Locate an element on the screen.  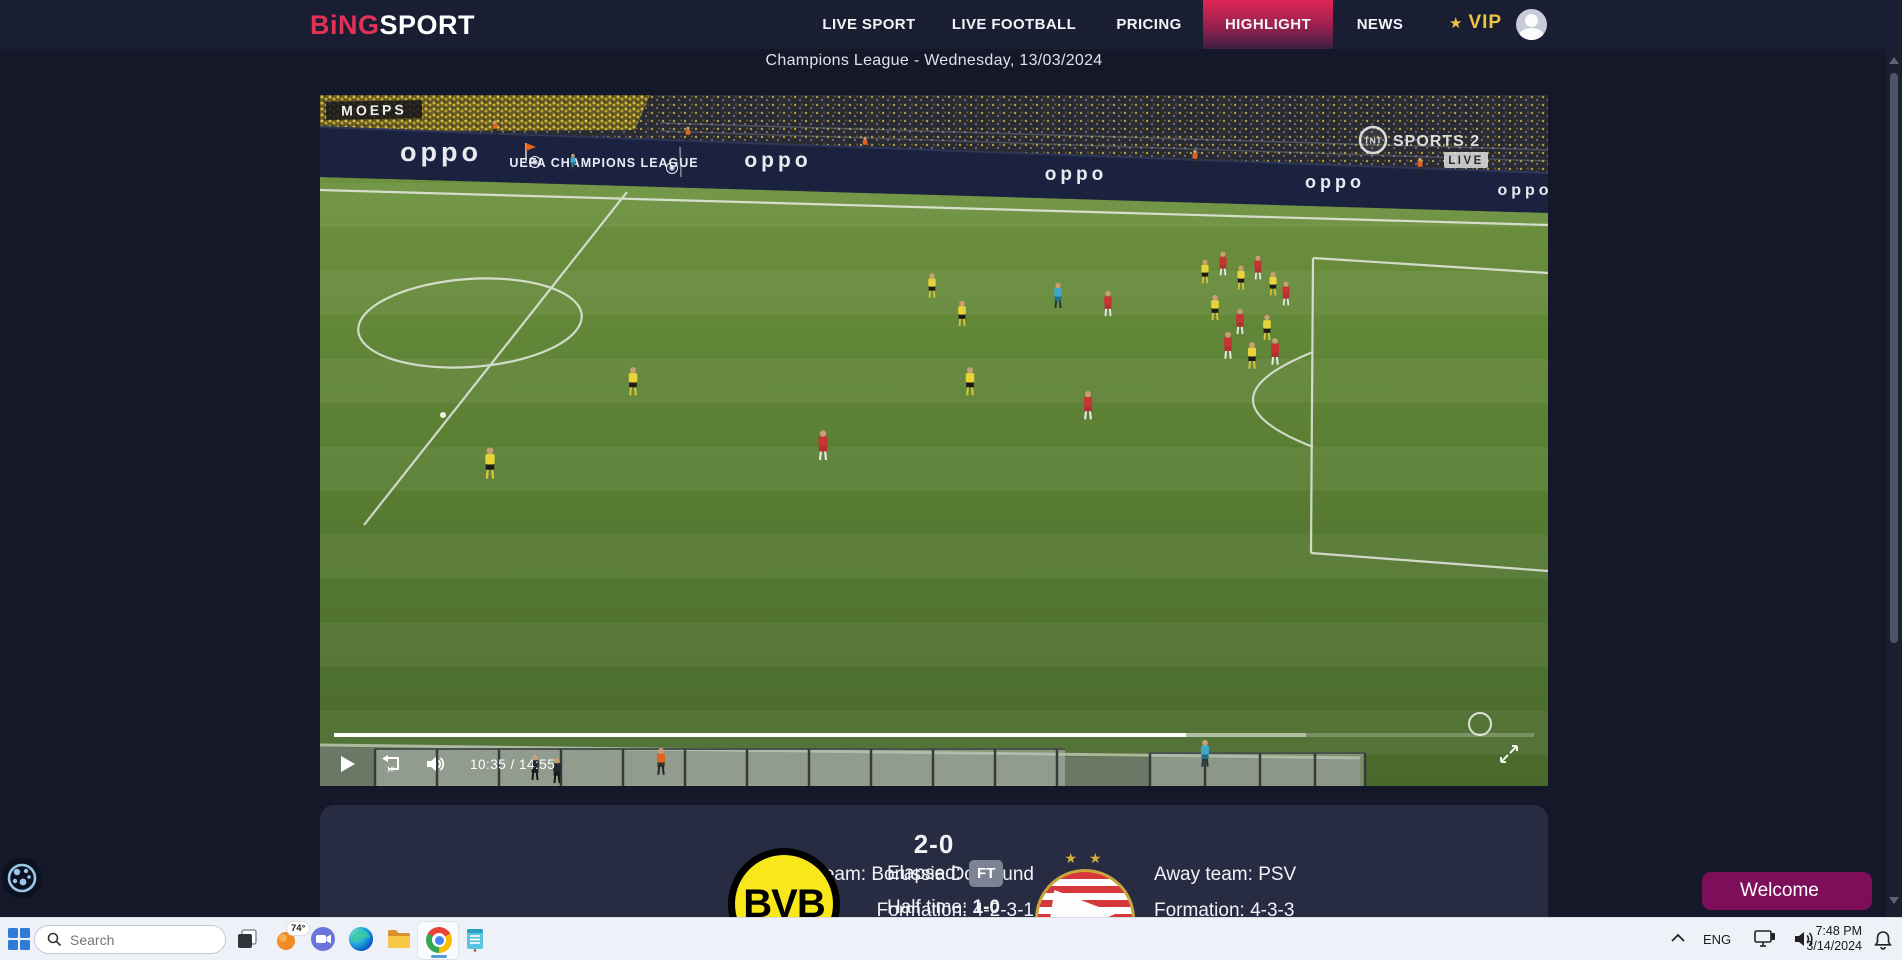
logo-primary: BiNG is located at coordinates (345, 25).